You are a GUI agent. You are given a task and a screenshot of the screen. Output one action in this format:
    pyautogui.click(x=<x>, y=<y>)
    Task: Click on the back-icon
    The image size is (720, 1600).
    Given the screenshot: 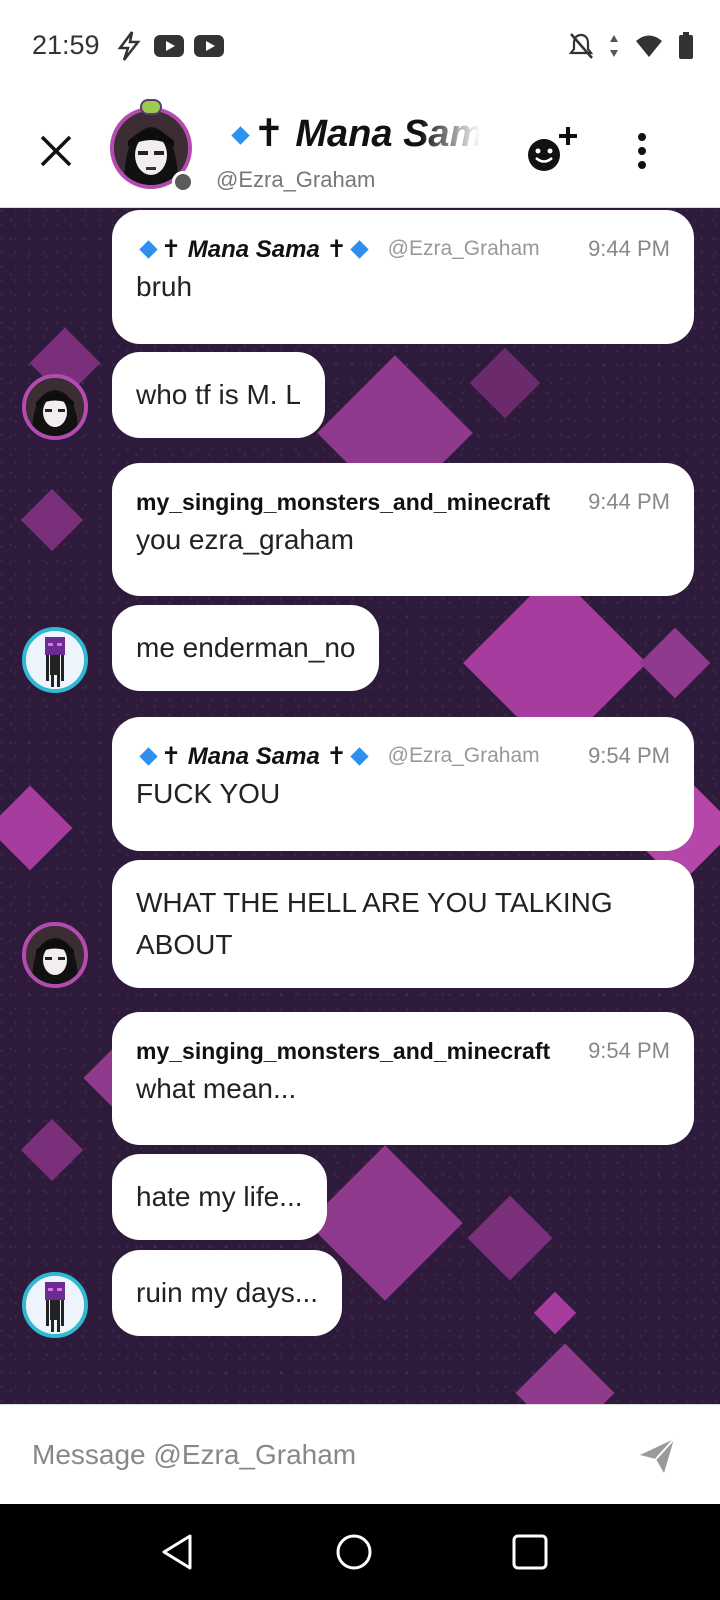 What is the action you would take?
    pyautogui.click(x=178, y=1552)
    